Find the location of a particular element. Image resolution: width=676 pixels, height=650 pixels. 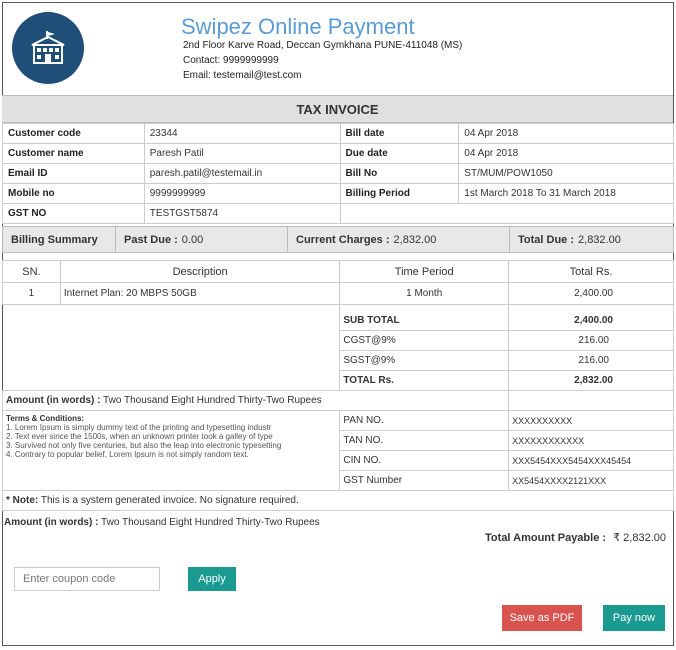

mobile-label: Mobile no is located at coordinates (73, 193).